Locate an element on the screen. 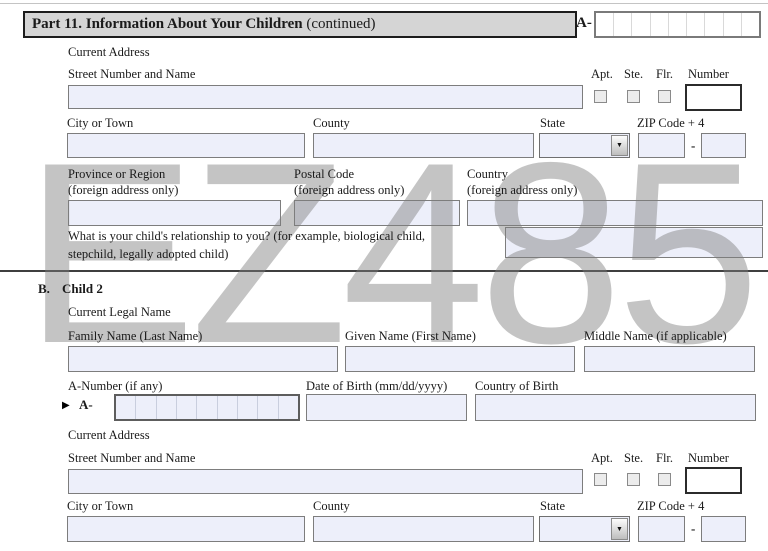 The height and width of the screenshot is (551, 768). middle-name-input is located at coordinates (669, 359).